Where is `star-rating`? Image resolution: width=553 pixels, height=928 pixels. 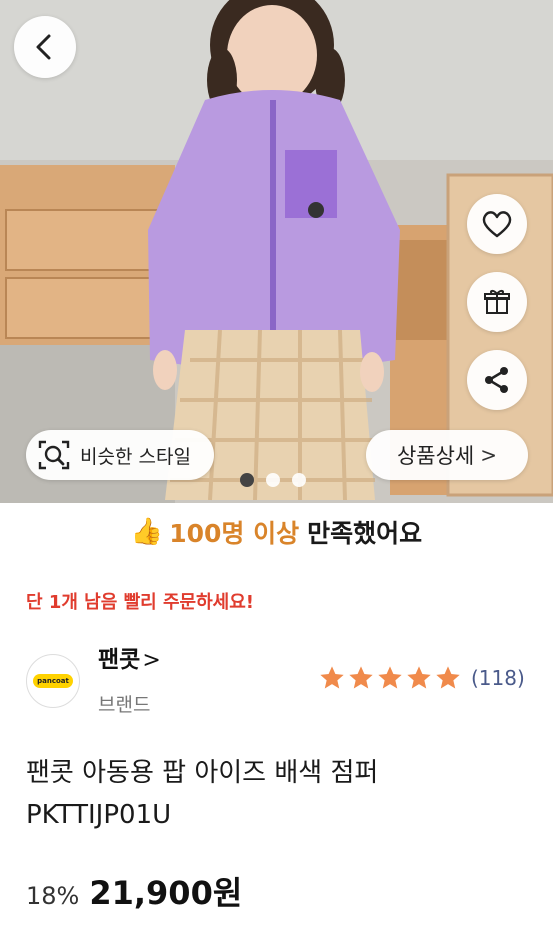
star-rating is located at coordinates (390, 678).